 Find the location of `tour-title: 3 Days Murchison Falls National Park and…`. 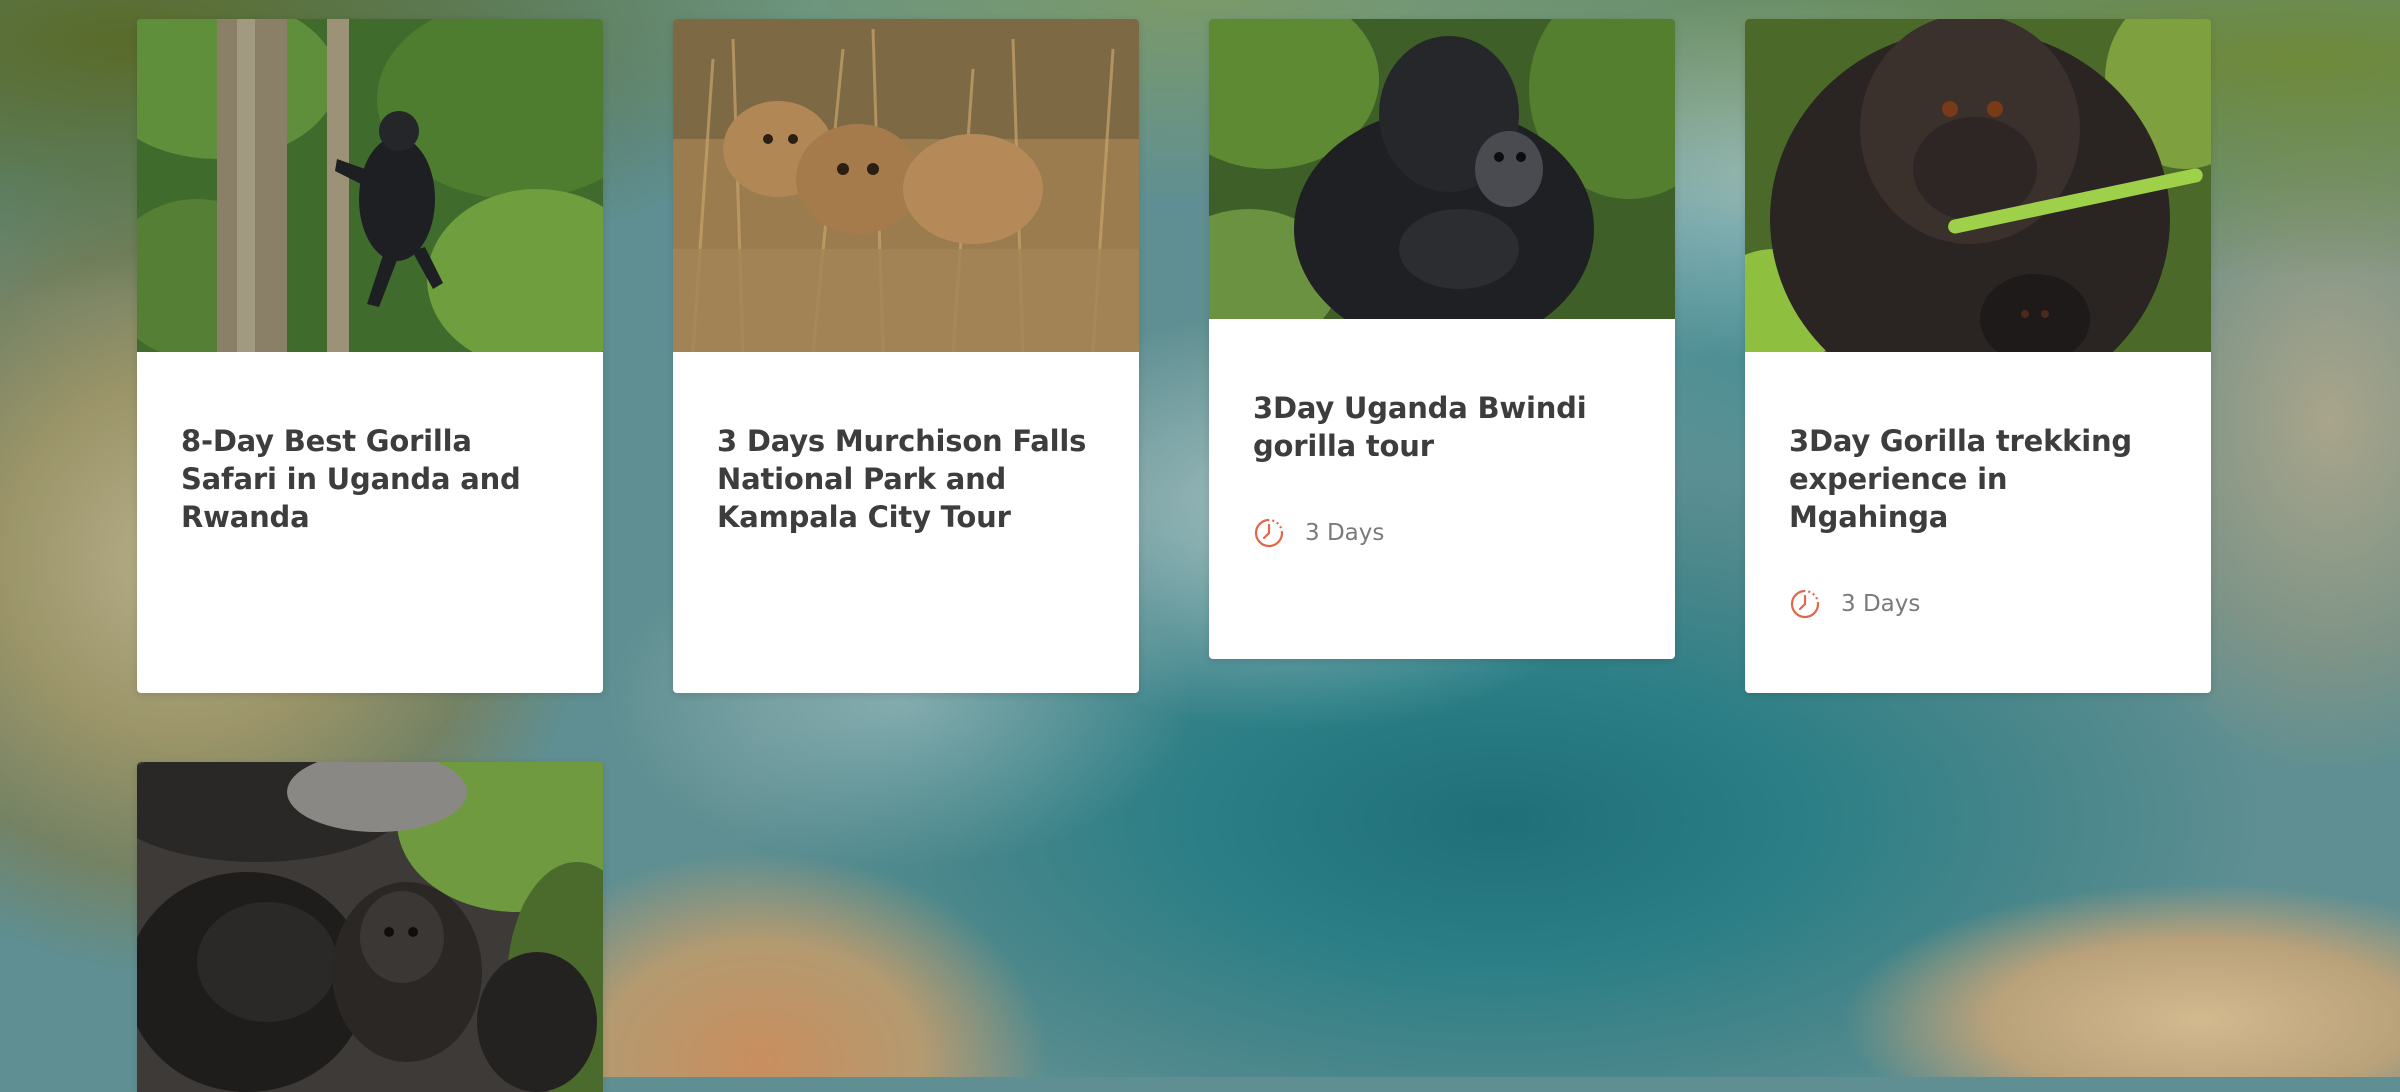

tour-title: 3 Days Murchison Falls National Park and… is located at coordinates (906, 479).